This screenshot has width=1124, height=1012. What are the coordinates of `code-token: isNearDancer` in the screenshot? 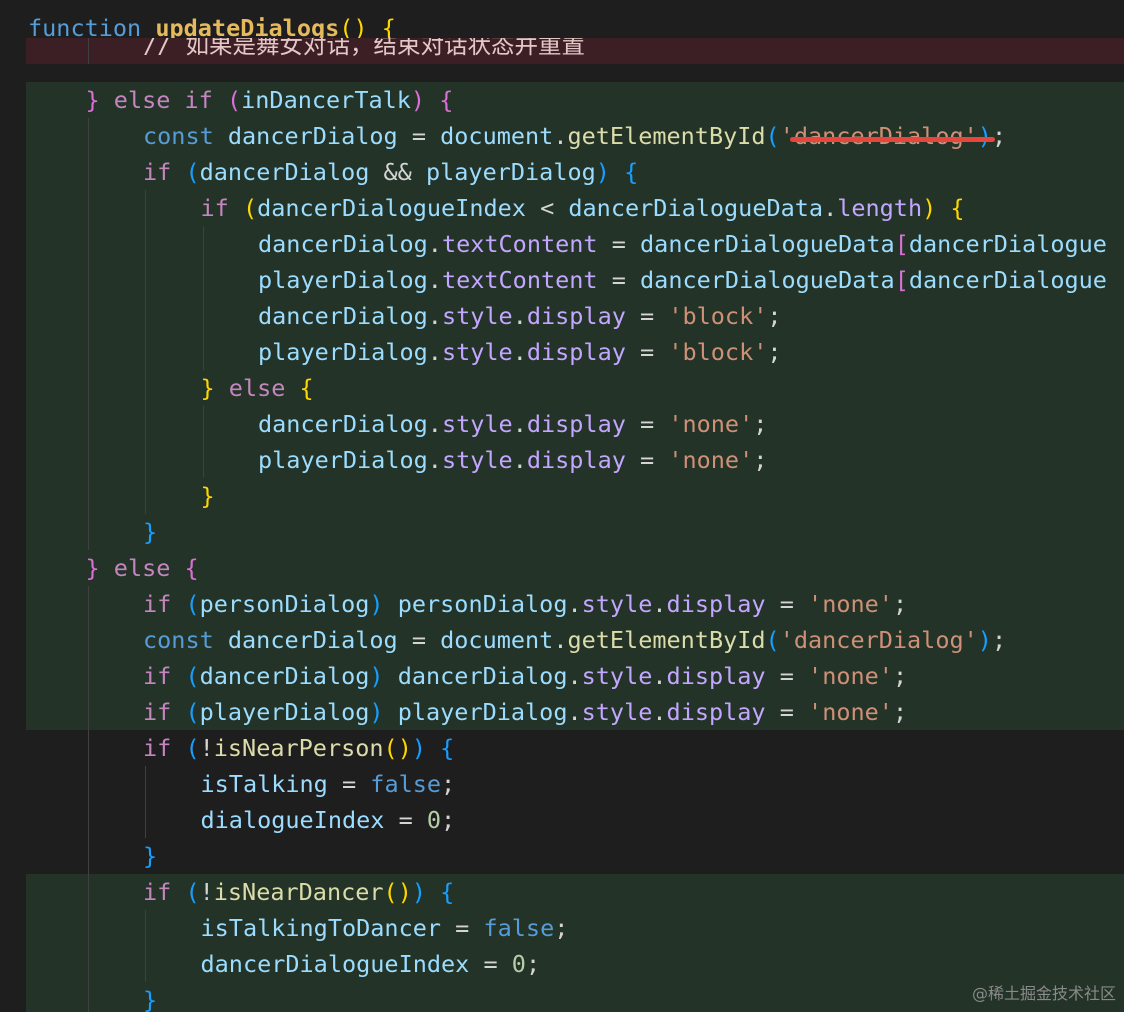 It's located at (298, 892).